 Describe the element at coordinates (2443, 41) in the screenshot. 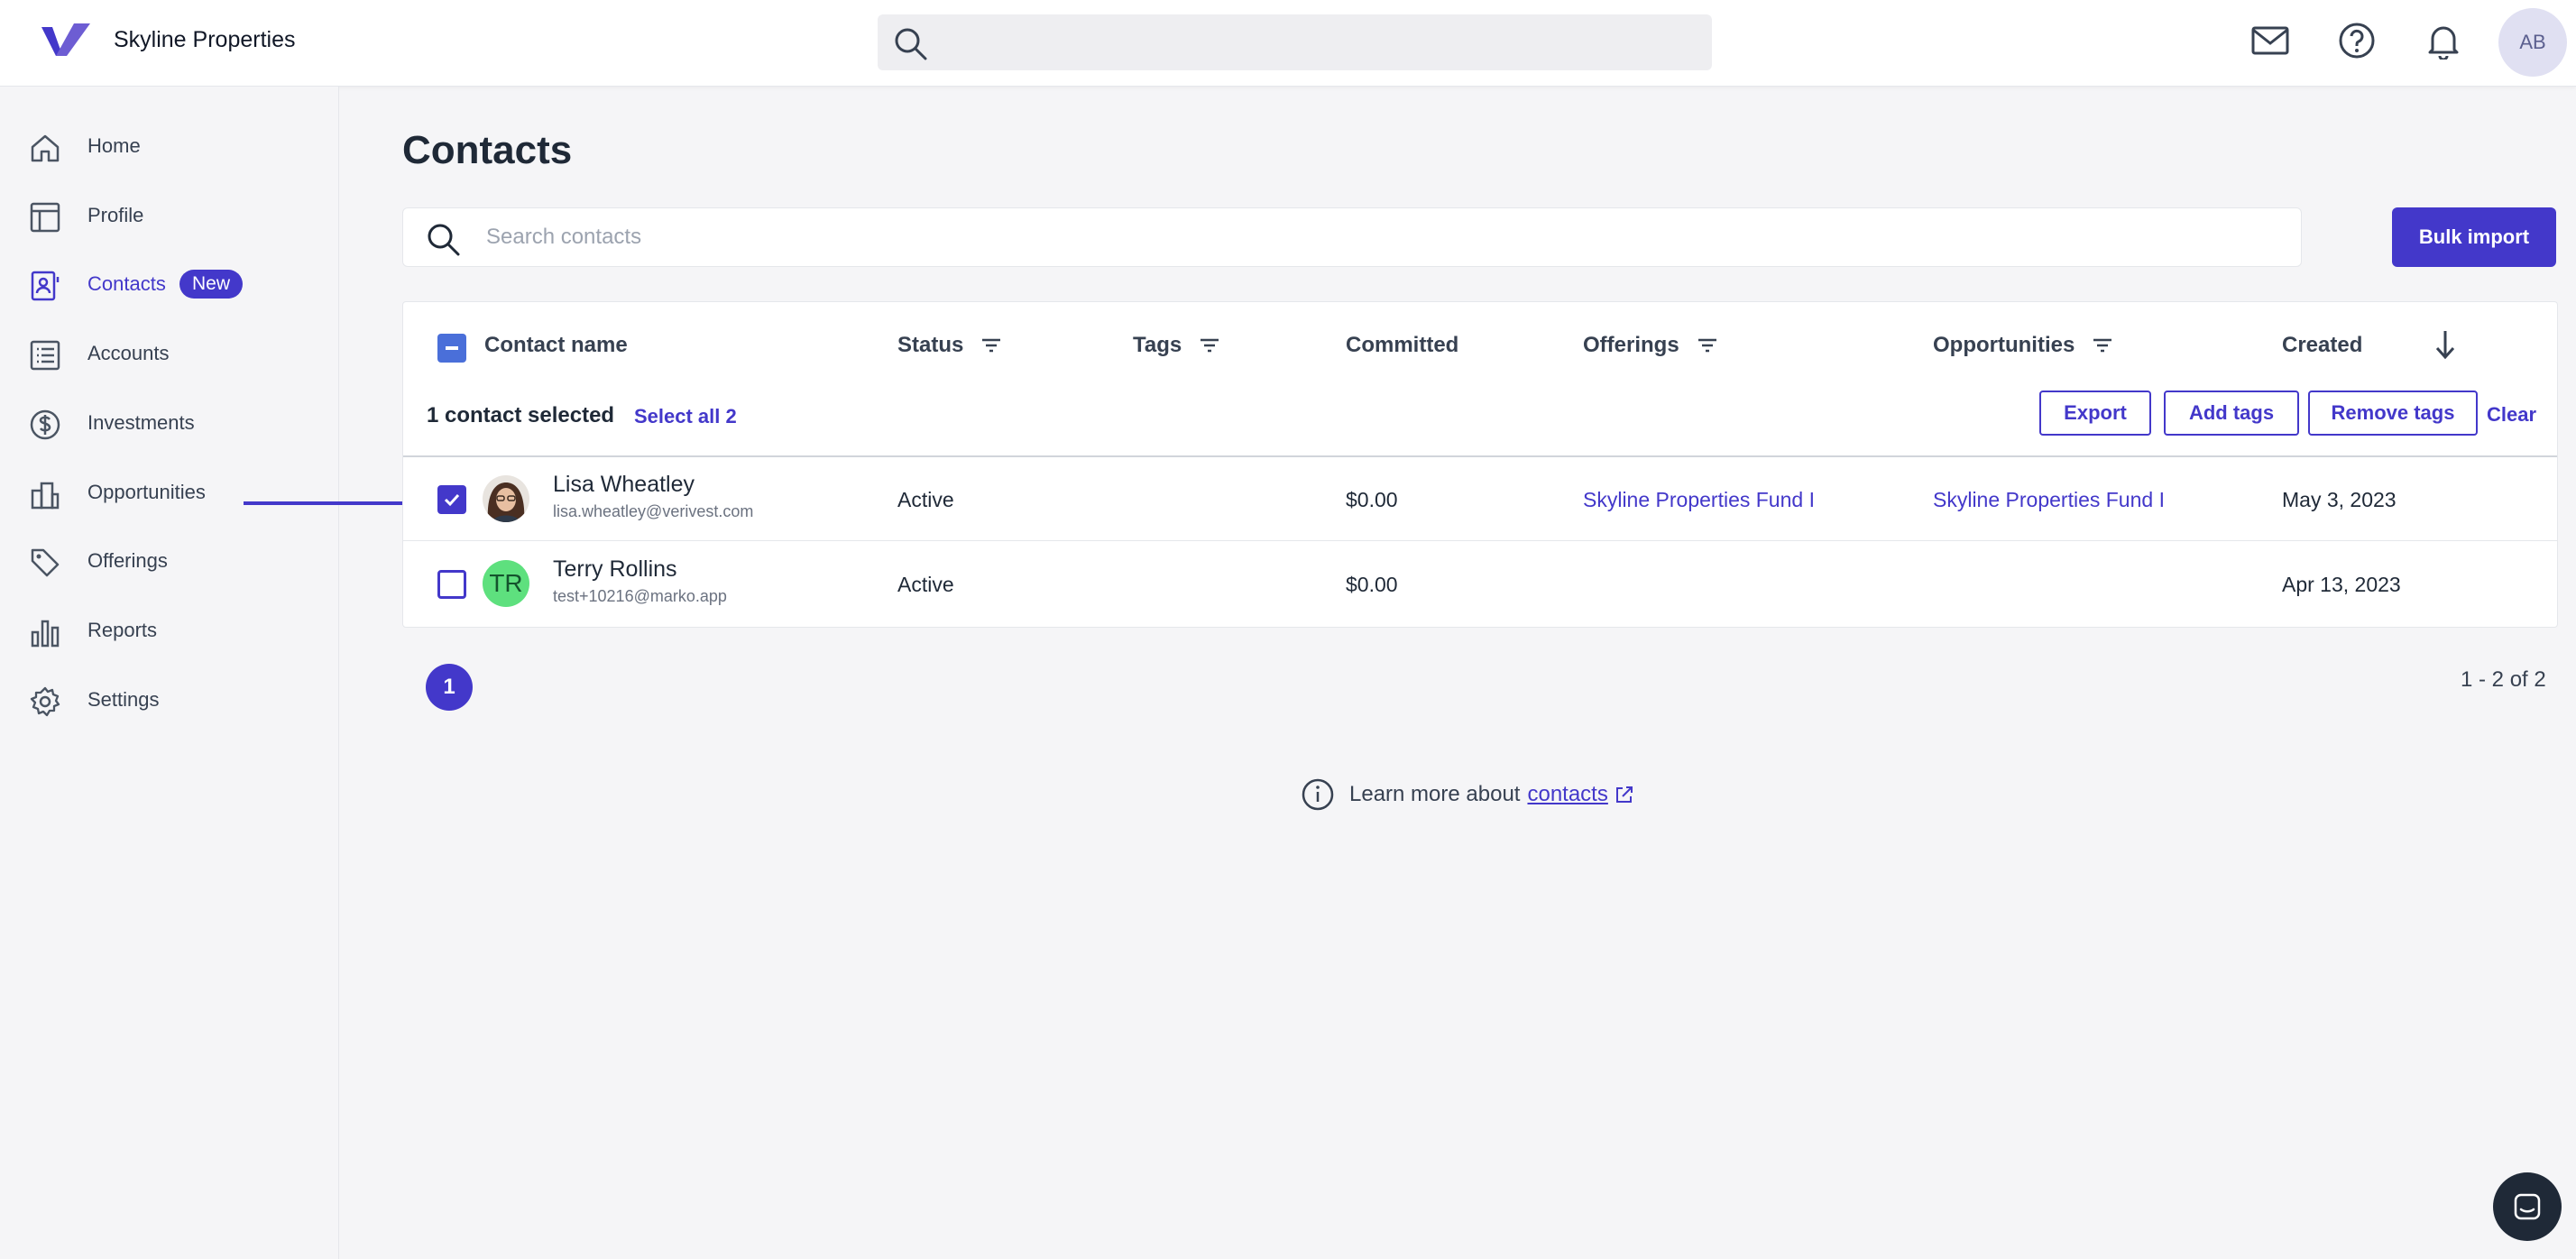

I see `bell-icon` at that location.